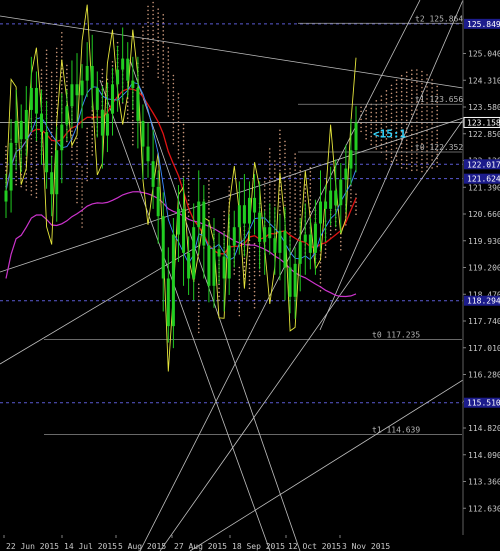 The image size is (500, 551). Describe the element at coordinates (484, 107) in the screenshot. I see `y-tick-label: 123.580` at that location.